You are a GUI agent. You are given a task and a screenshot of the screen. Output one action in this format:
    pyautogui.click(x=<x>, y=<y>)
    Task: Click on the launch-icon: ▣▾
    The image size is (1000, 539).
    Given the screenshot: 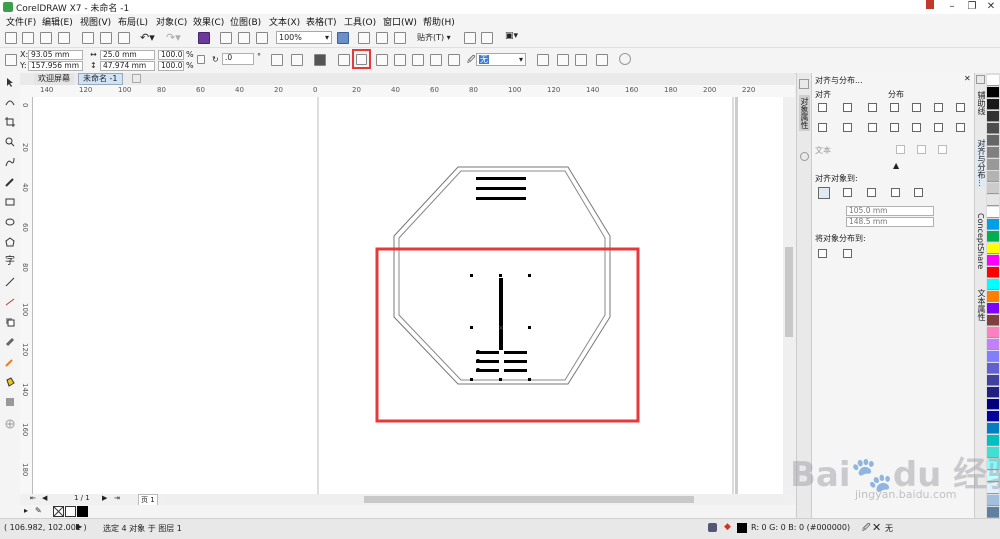 What is the action you would take?
    pyautogui.click(x=511, y=36)
    